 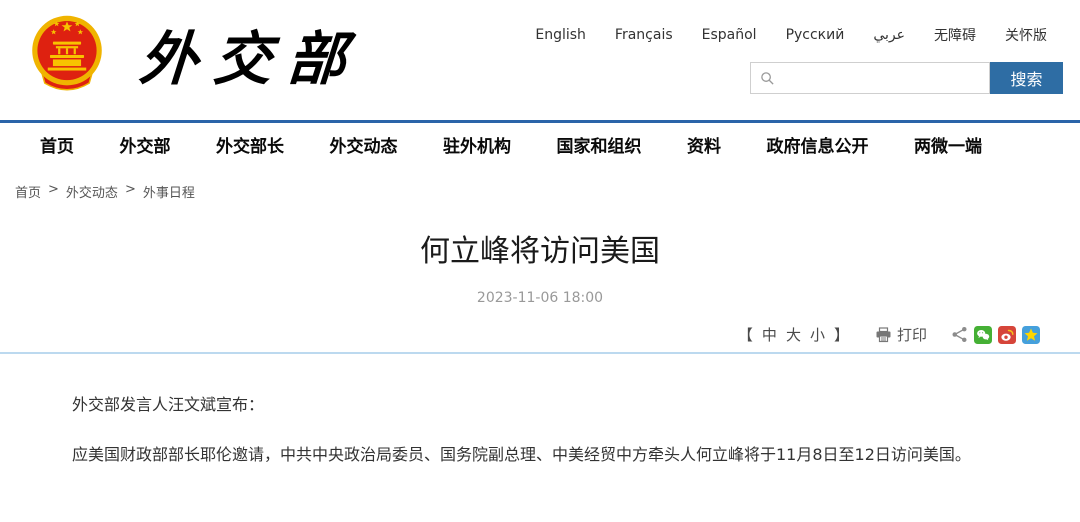 I want to click on lang-english: English, so click(x=560, y=35).